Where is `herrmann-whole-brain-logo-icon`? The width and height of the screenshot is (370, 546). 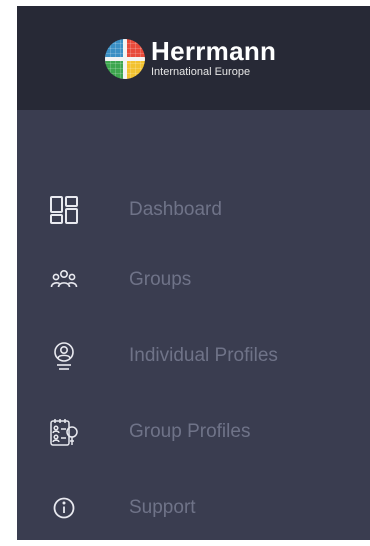
herrmann-whole-brain-logo-icon is located at coordinates (125, 58).